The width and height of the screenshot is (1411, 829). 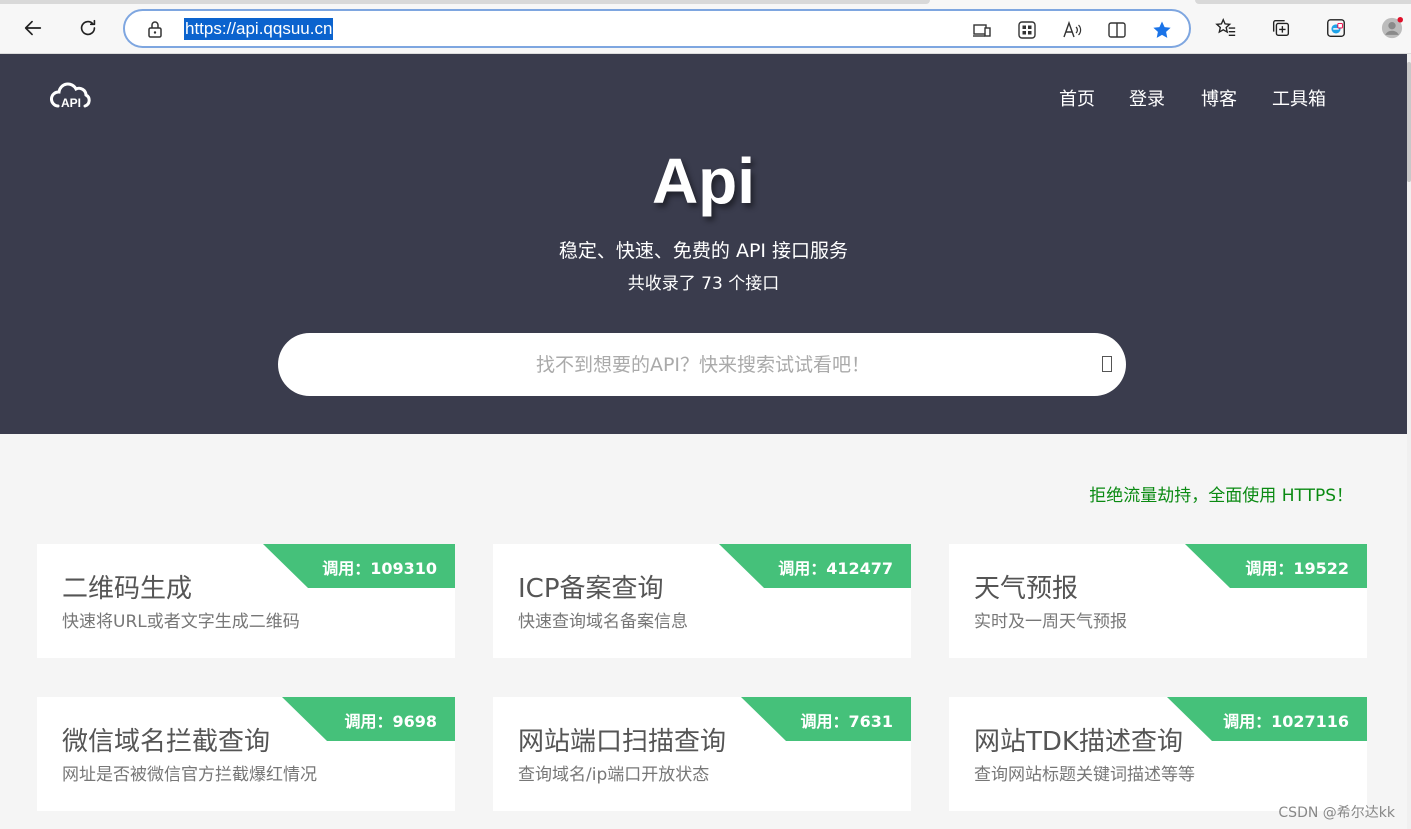 I want to click on search-icon, so click(x=1107, y=364).